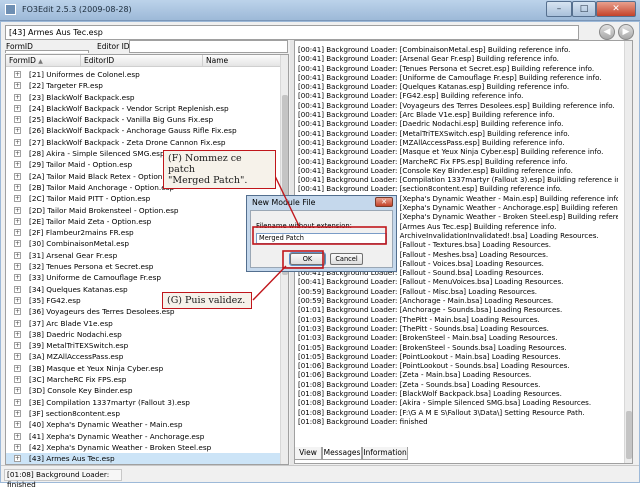 The width and height of the screenshot is (640, 490). I want to click on tree-row-label: [22] Targeter FR.esp, so click(66, 86).